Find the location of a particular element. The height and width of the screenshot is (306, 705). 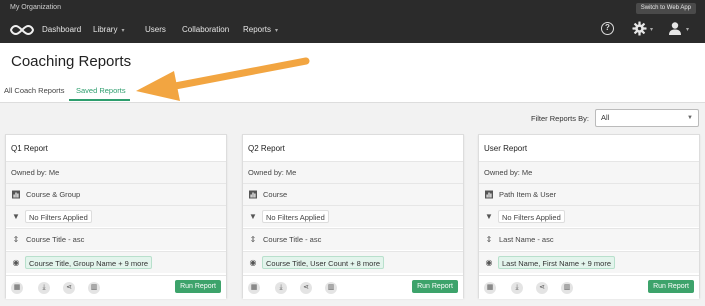

columns-pill: Course Title, Group Name + 9 more is located at coordinates (89, 262).